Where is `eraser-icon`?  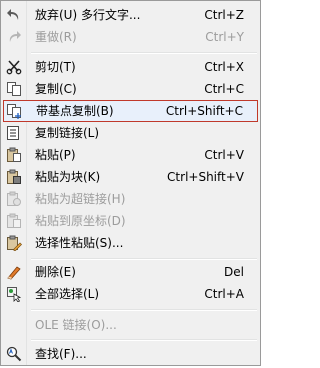 eraser-icon is located at coordinates (14, 273).